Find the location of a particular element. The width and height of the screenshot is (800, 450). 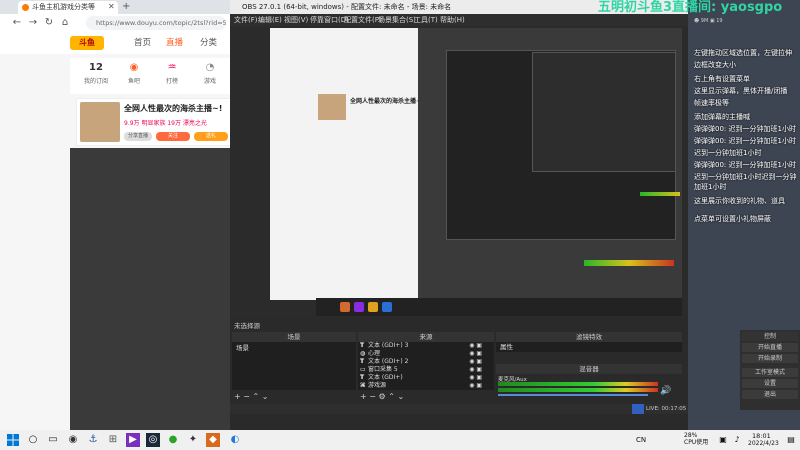

volume-slider is located at coordinates (573, 395).